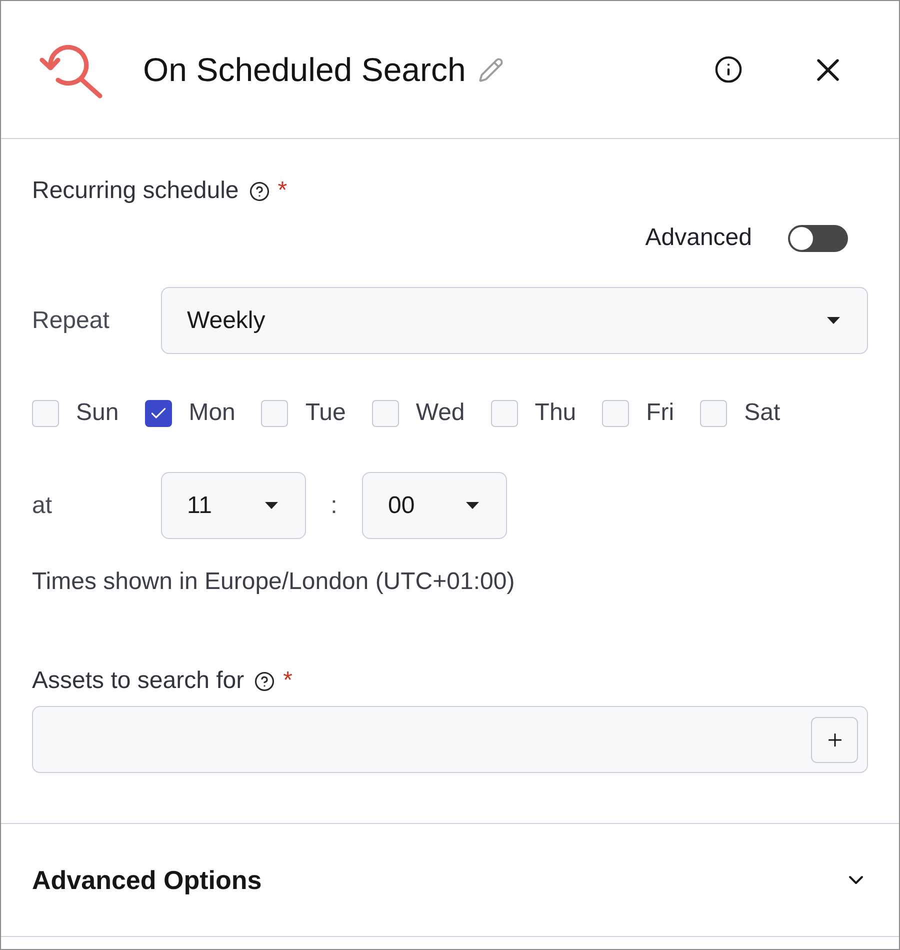 This screenshot has height=950, width=900. Describe the element at coordinates (698, 238) in the screenshot. I see `toggle-label: Advanced` at that location.